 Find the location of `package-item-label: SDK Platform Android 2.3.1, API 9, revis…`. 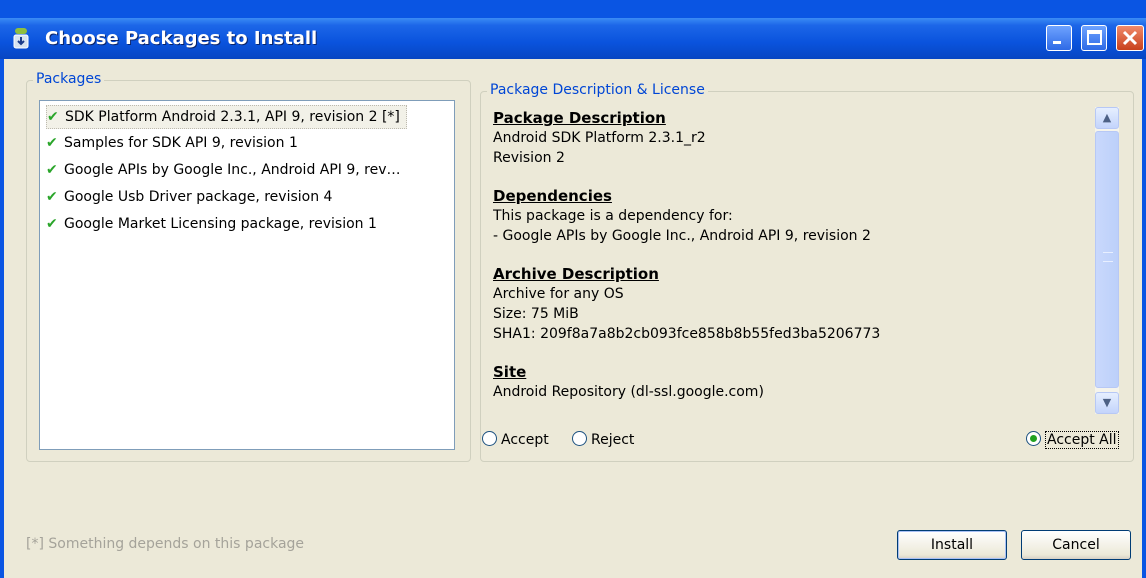

package-item-label: SDK Platform Android 2.3.1, API 9, revis… is located at coordinates (232, 117).